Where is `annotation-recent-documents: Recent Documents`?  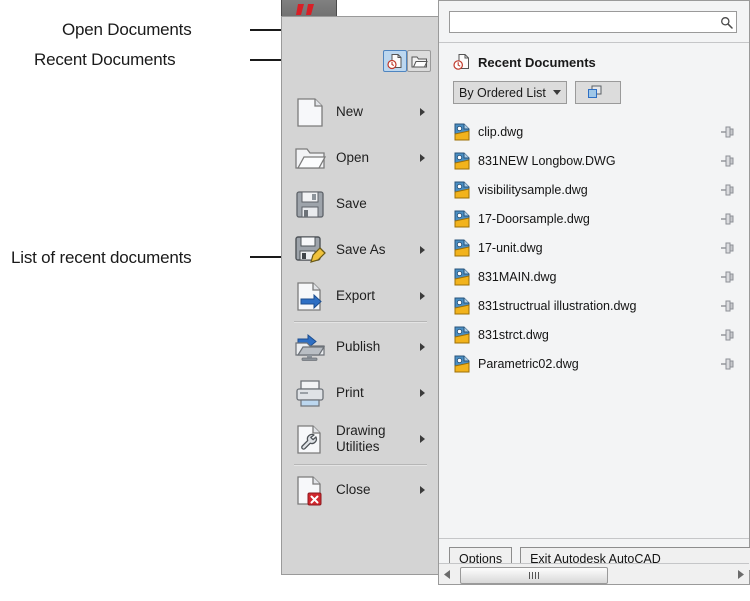 annotation-recent-documents: Recent Documents is located at coordinates (105, 59).